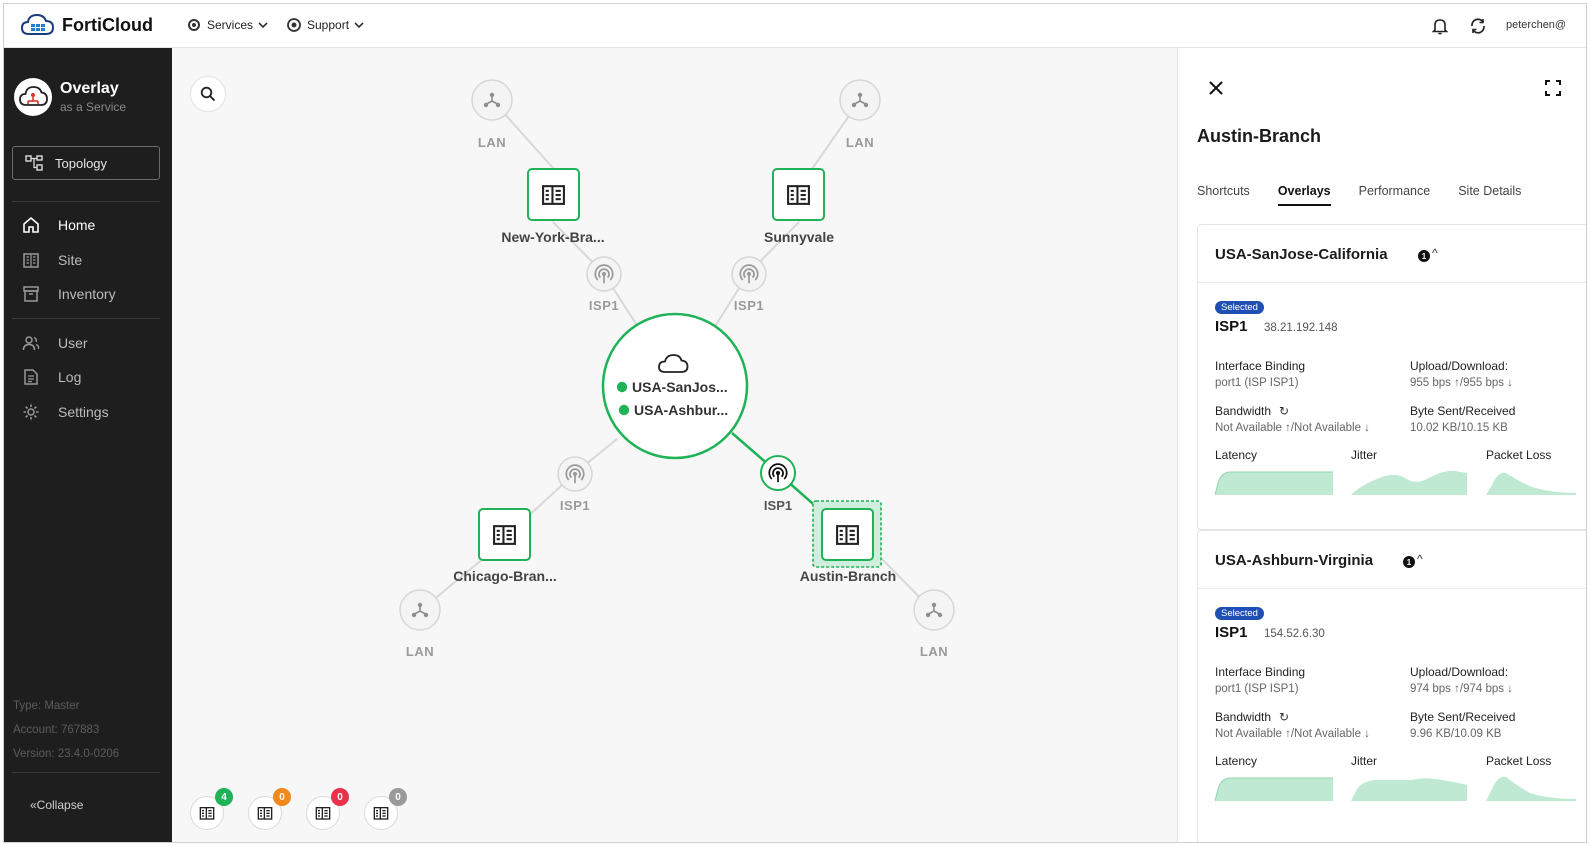 The width and height of the screenshot is (1590, 846). Describe the element at coordinates (327, 809) in the screenshot. I see `status-filter-offline: 0` at that location.